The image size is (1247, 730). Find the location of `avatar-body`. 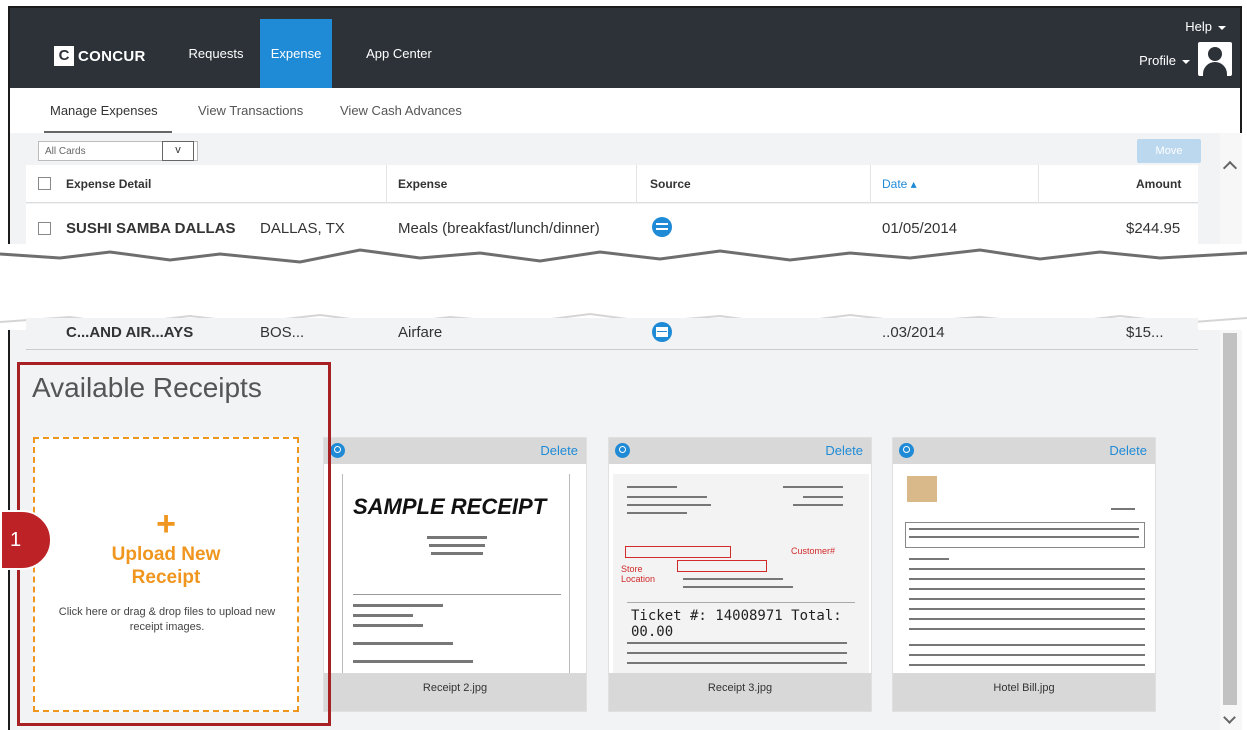

avatar-body is located at coordinates (1215, 69).